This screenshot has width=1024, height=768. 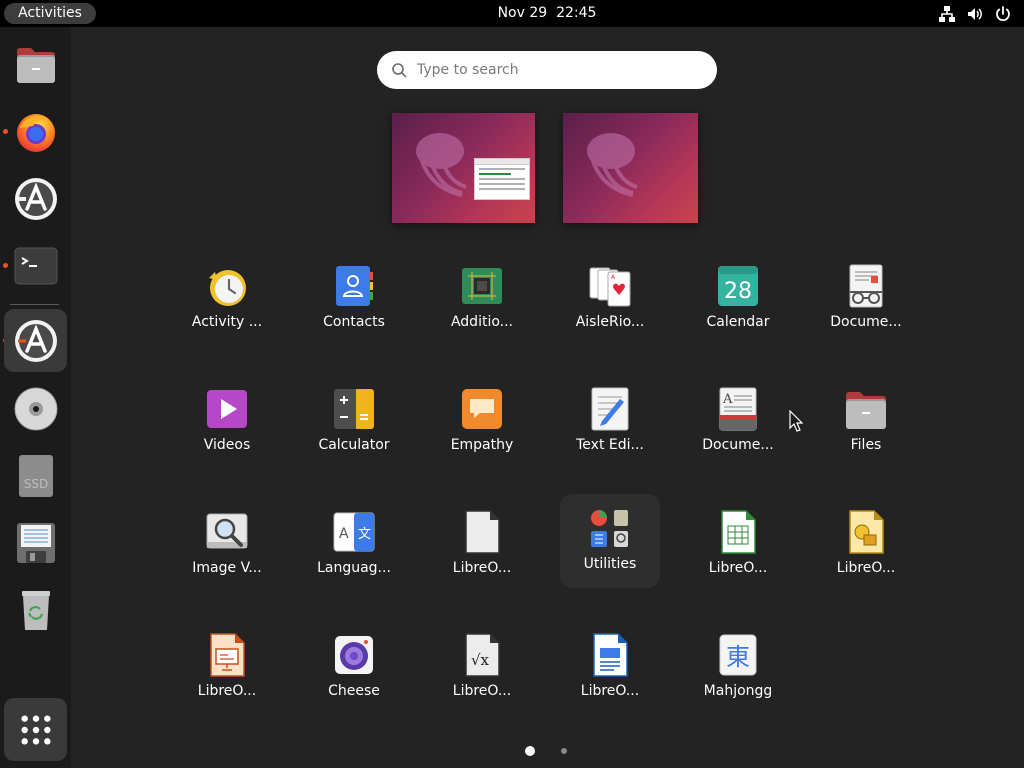 What do you see at coordinates (354, 299) in the screenshot?
I see `app-contacts: Contacts` at bounding box center [354, 299].